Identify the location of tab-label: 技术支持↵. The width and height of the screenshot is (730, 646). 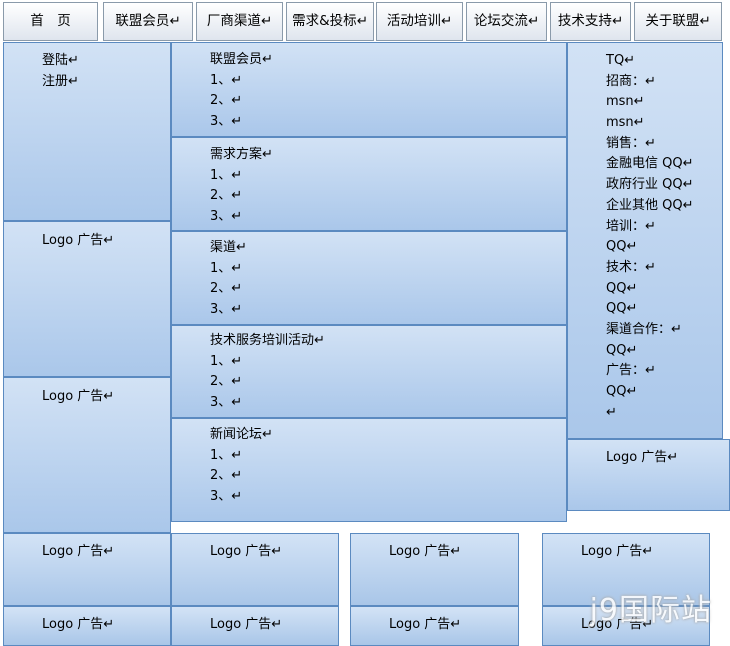
(590, 21).